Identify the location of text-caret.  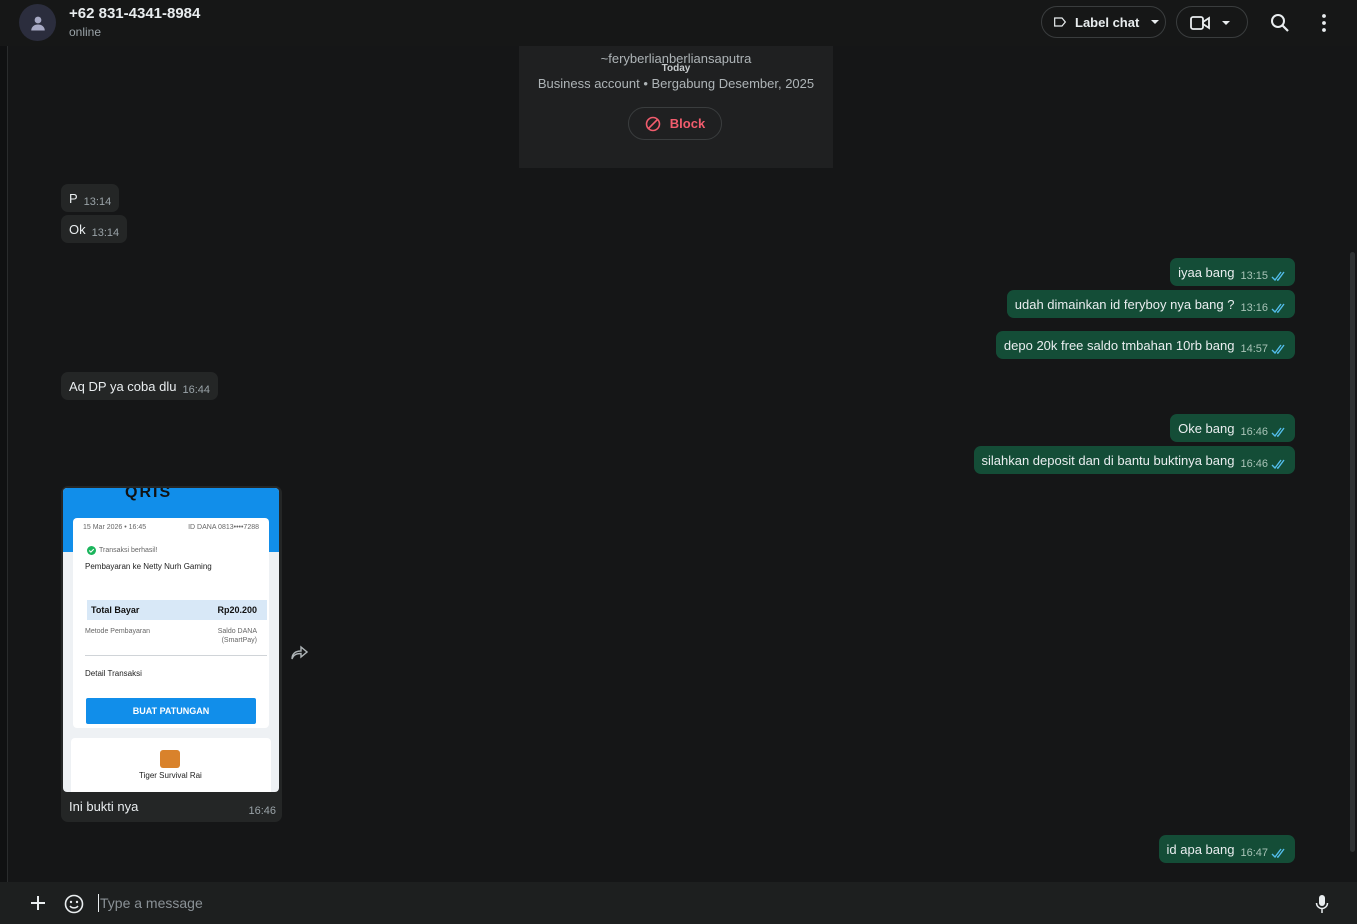
(98, 903).